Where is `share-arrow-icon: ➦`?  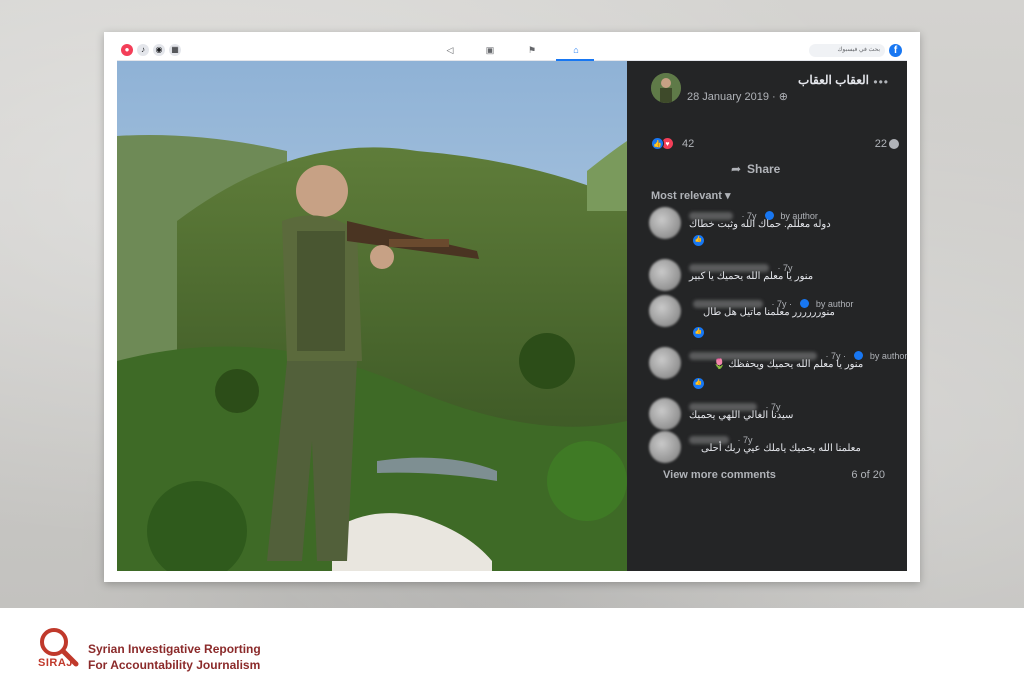 share-arrow-icon: ➦ is located at coordinates (736, 169).